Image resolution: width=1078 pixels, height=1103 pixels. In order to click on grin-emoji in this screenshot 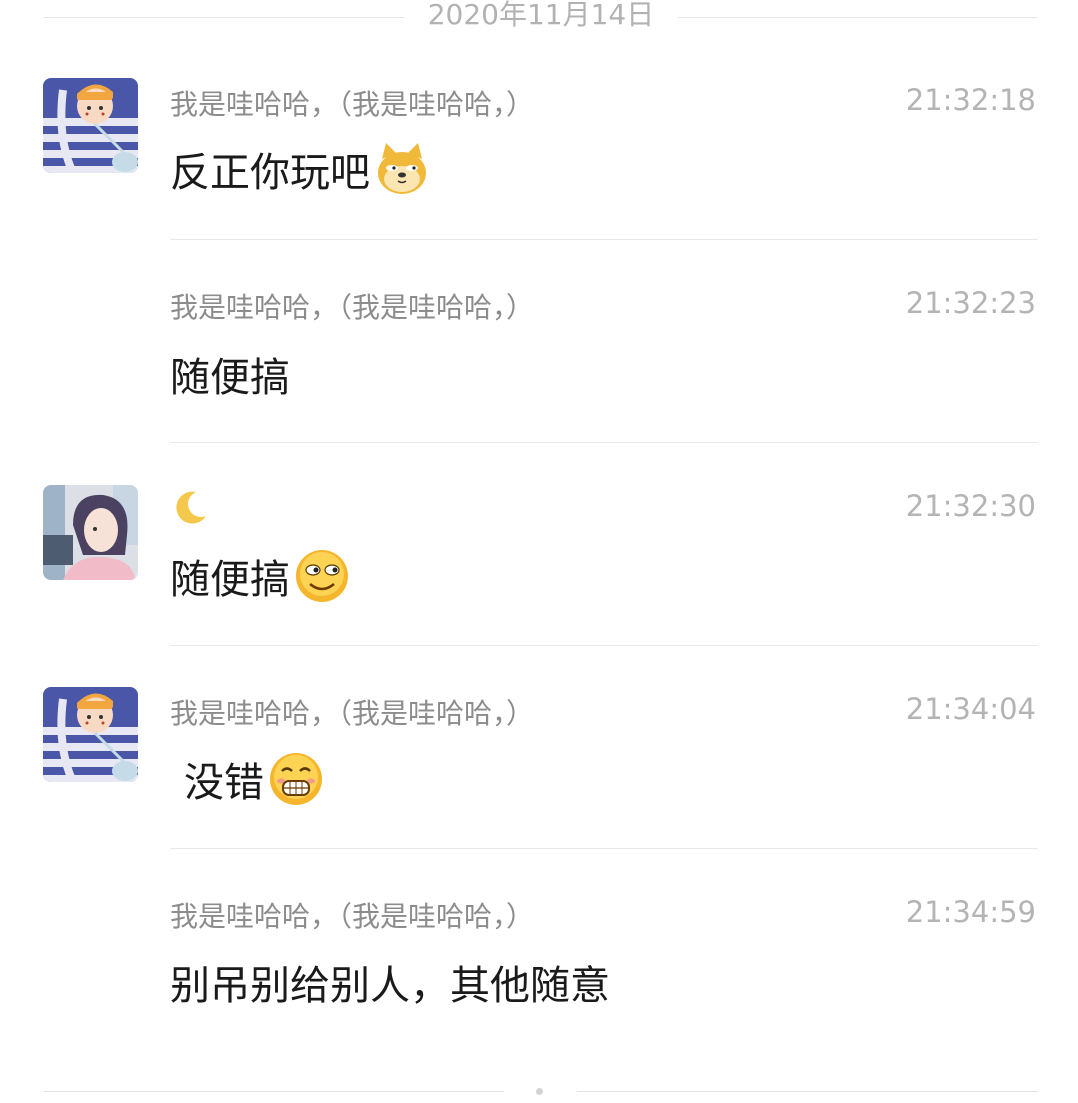, I will do `click(296, 779)`.